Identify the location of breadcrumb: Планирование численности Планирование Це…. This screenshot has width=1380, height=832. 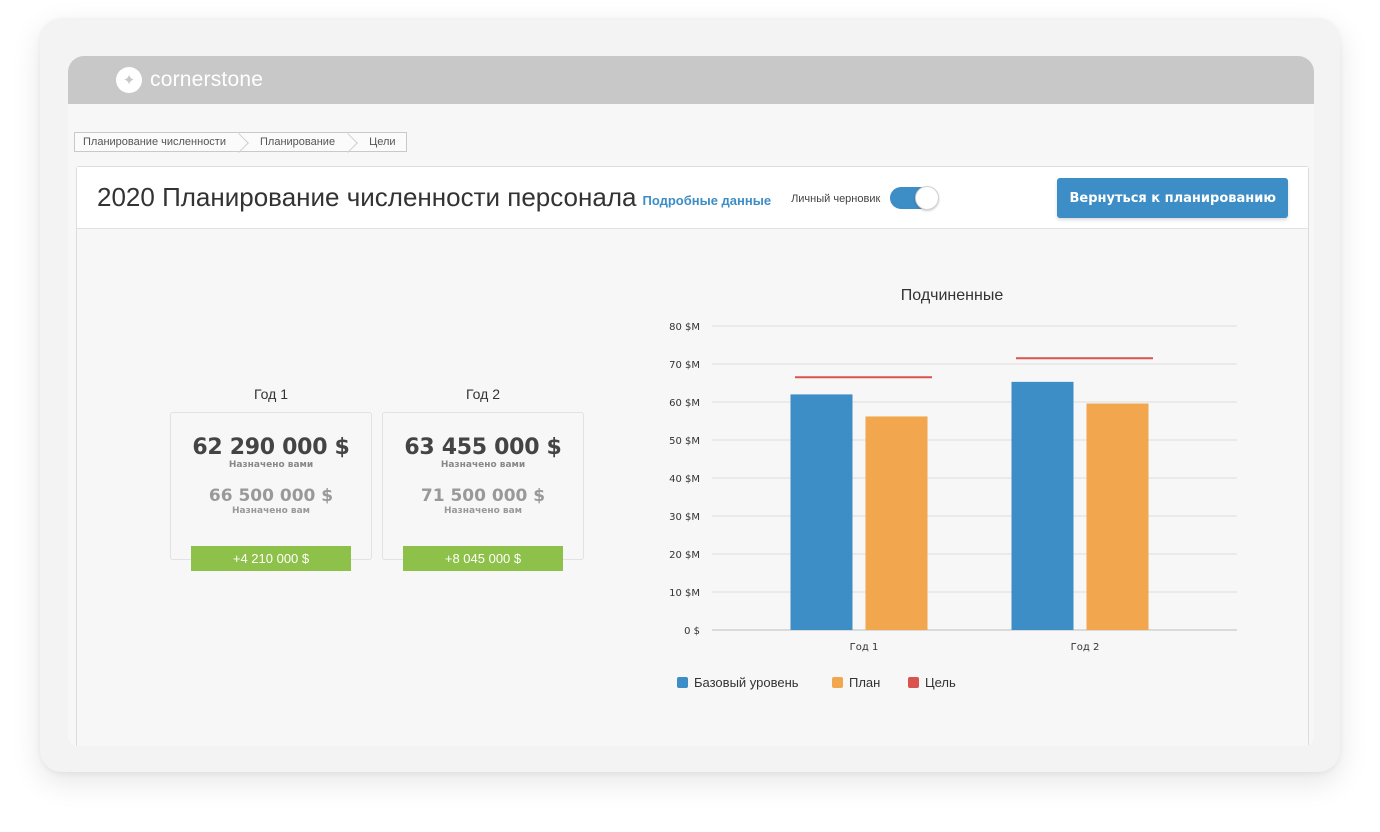
(240, 142).